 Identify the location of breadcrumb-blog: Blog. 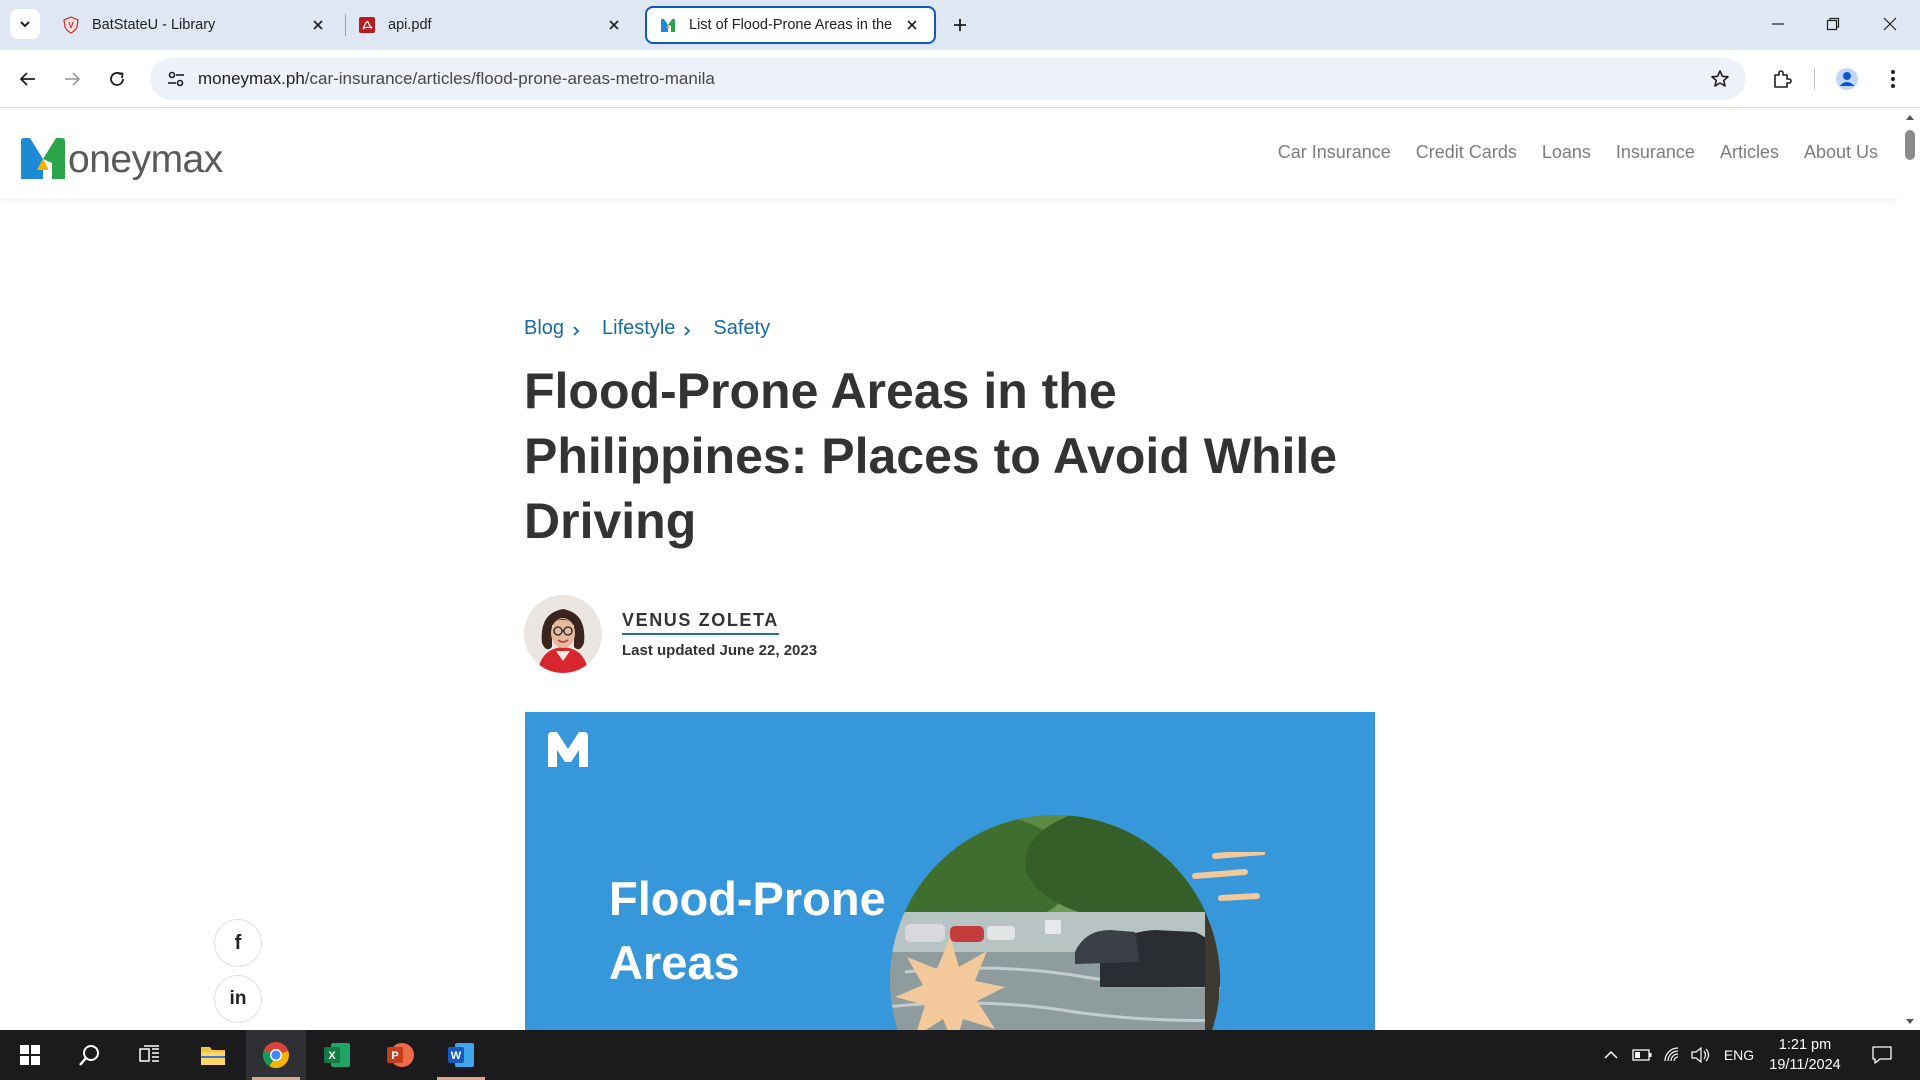
(544, 328).